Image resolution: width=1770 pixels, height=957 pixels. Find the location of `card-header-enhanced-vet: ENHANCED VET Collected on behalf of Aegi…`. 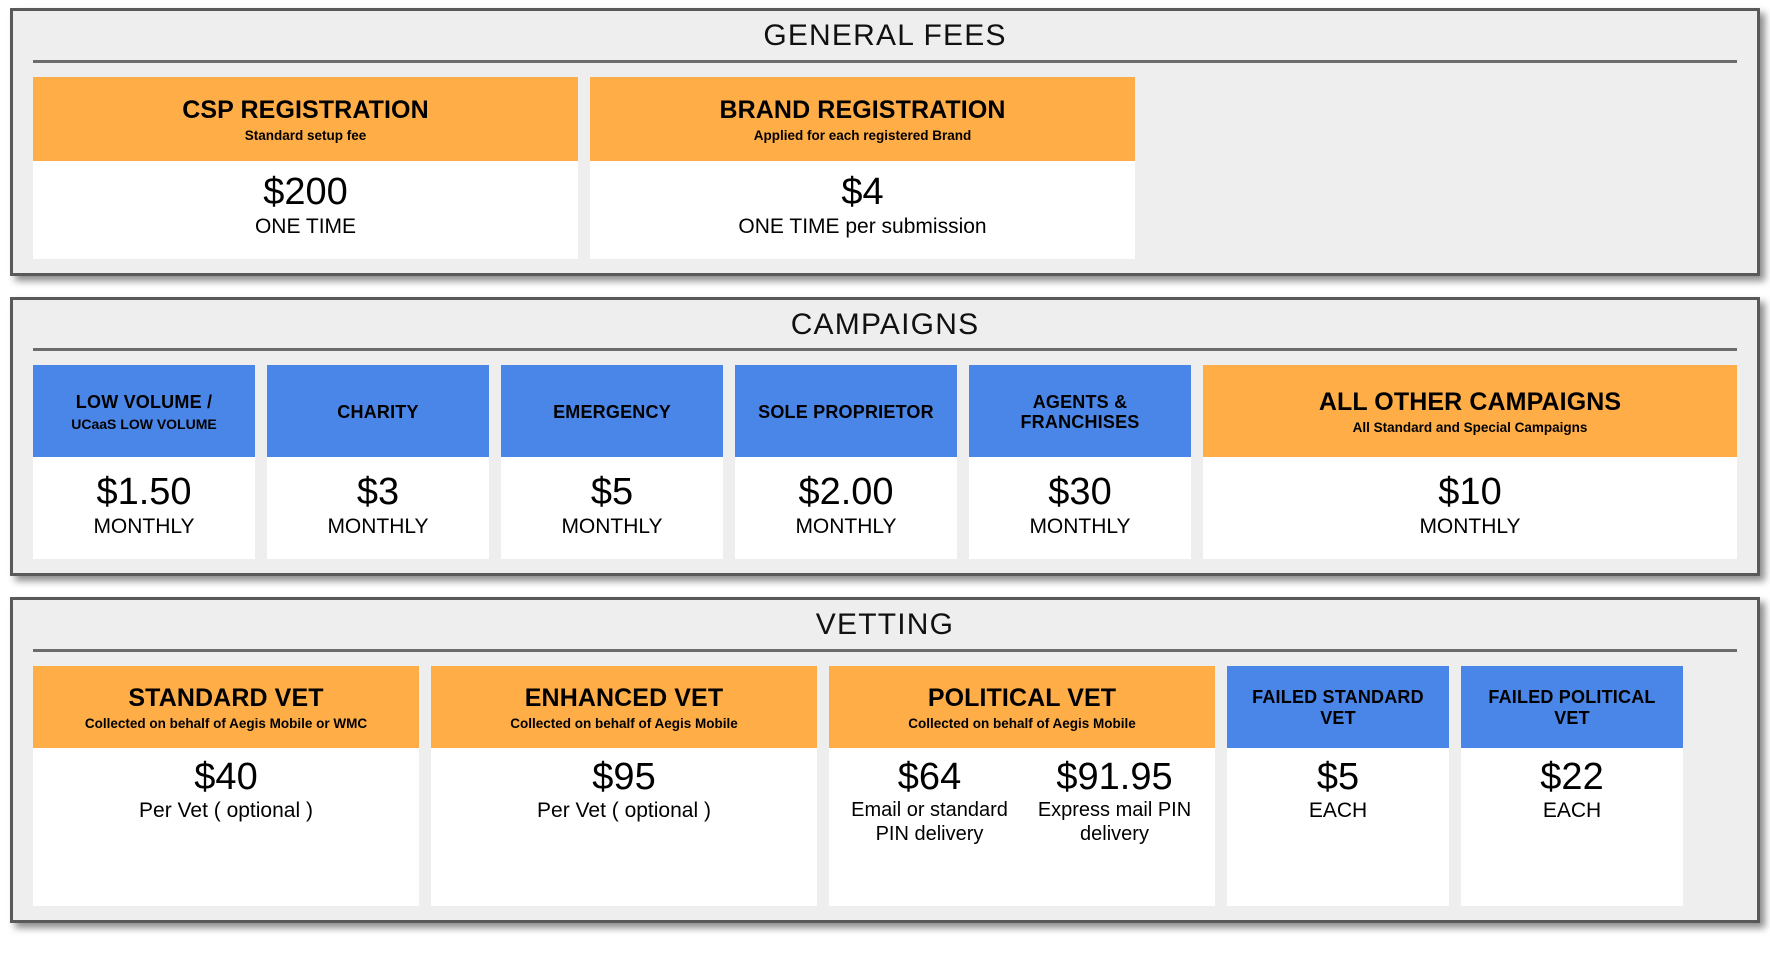

card-header-enhanced-vet: ENHANCED VET Collected on behalf of Aegi… is located at coordinates (624, 706).